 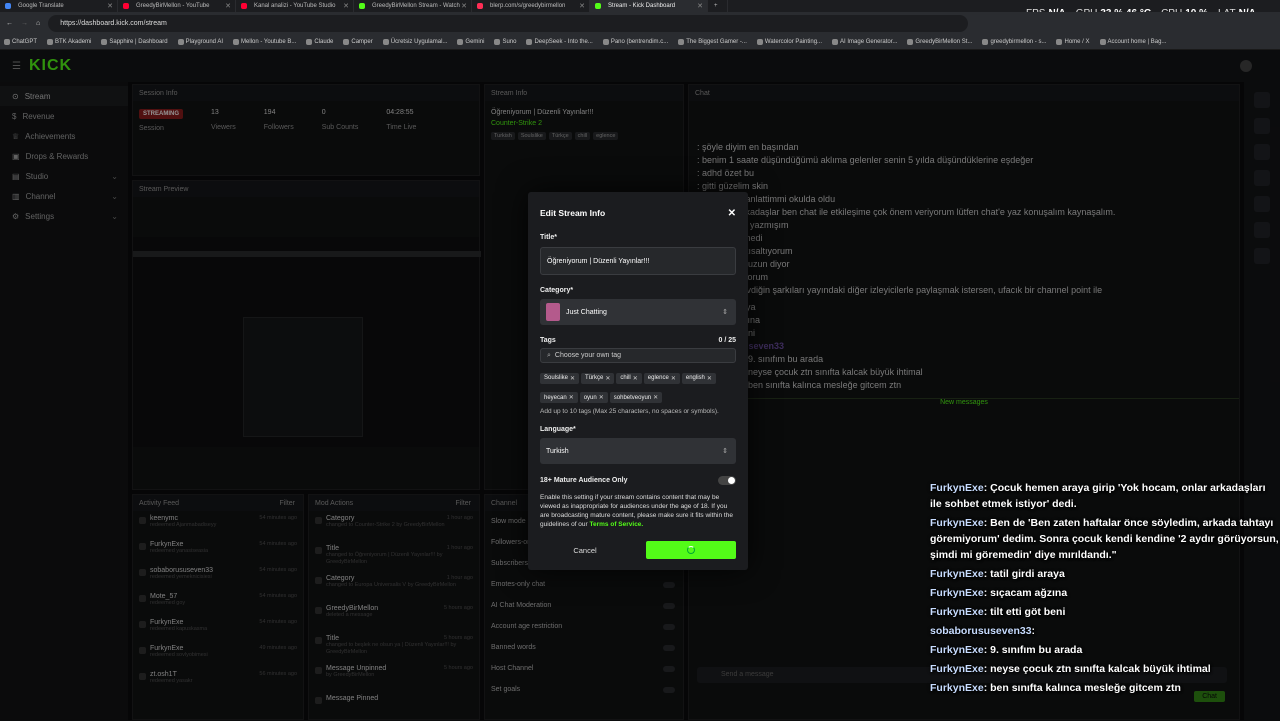 I want to click on sidebar-item-studio: ▤ Studio ⌄, so click(x=64, y=176).